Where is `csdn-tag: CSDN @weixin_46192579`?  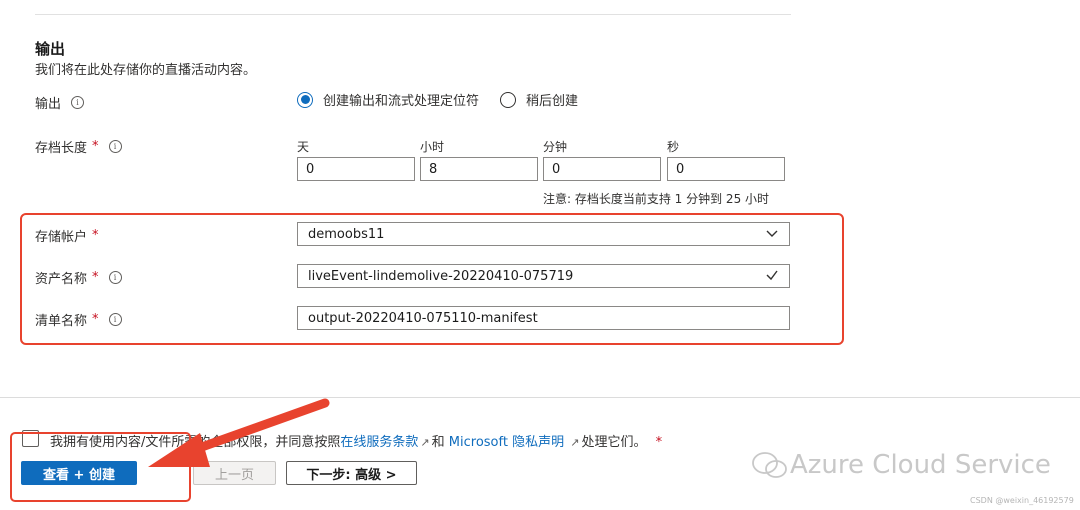
csdn-tag: CSDN @weixin_46192579 is located at coordinates (1022, 500).